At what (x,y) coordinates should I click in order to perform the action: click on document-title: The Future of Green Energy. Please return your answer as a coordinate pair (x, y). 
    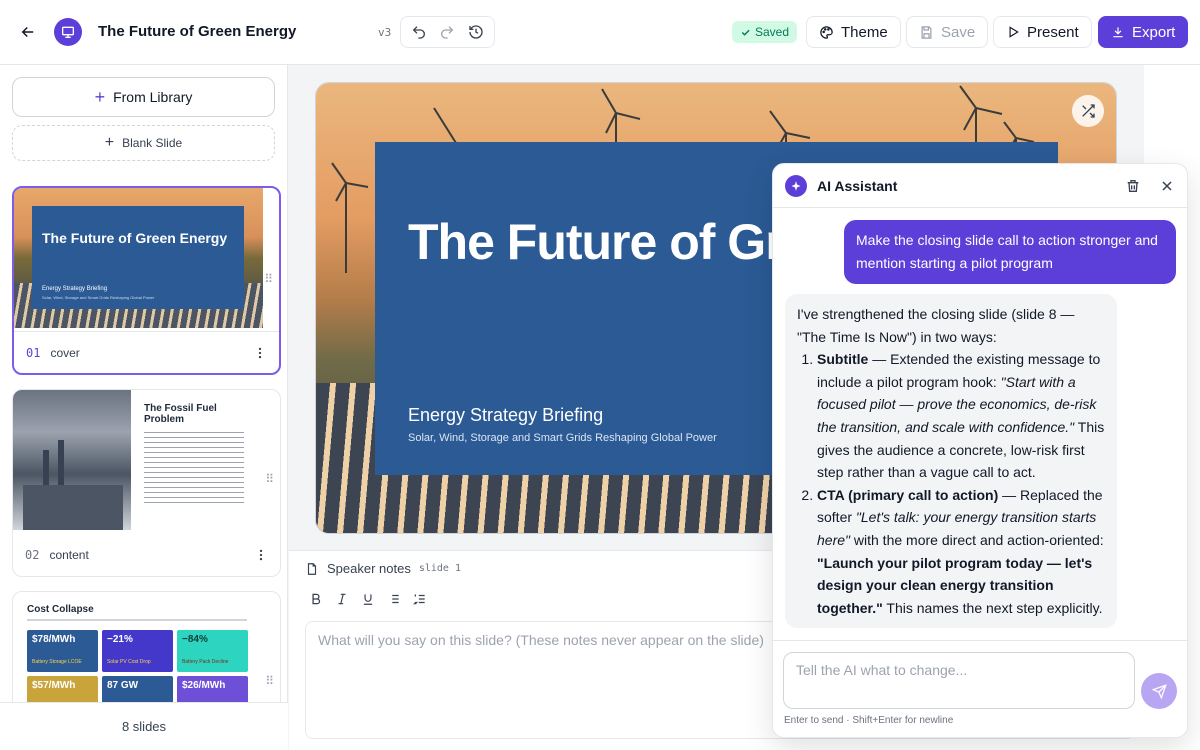
    Looking at the image, I should click on (197, 31).